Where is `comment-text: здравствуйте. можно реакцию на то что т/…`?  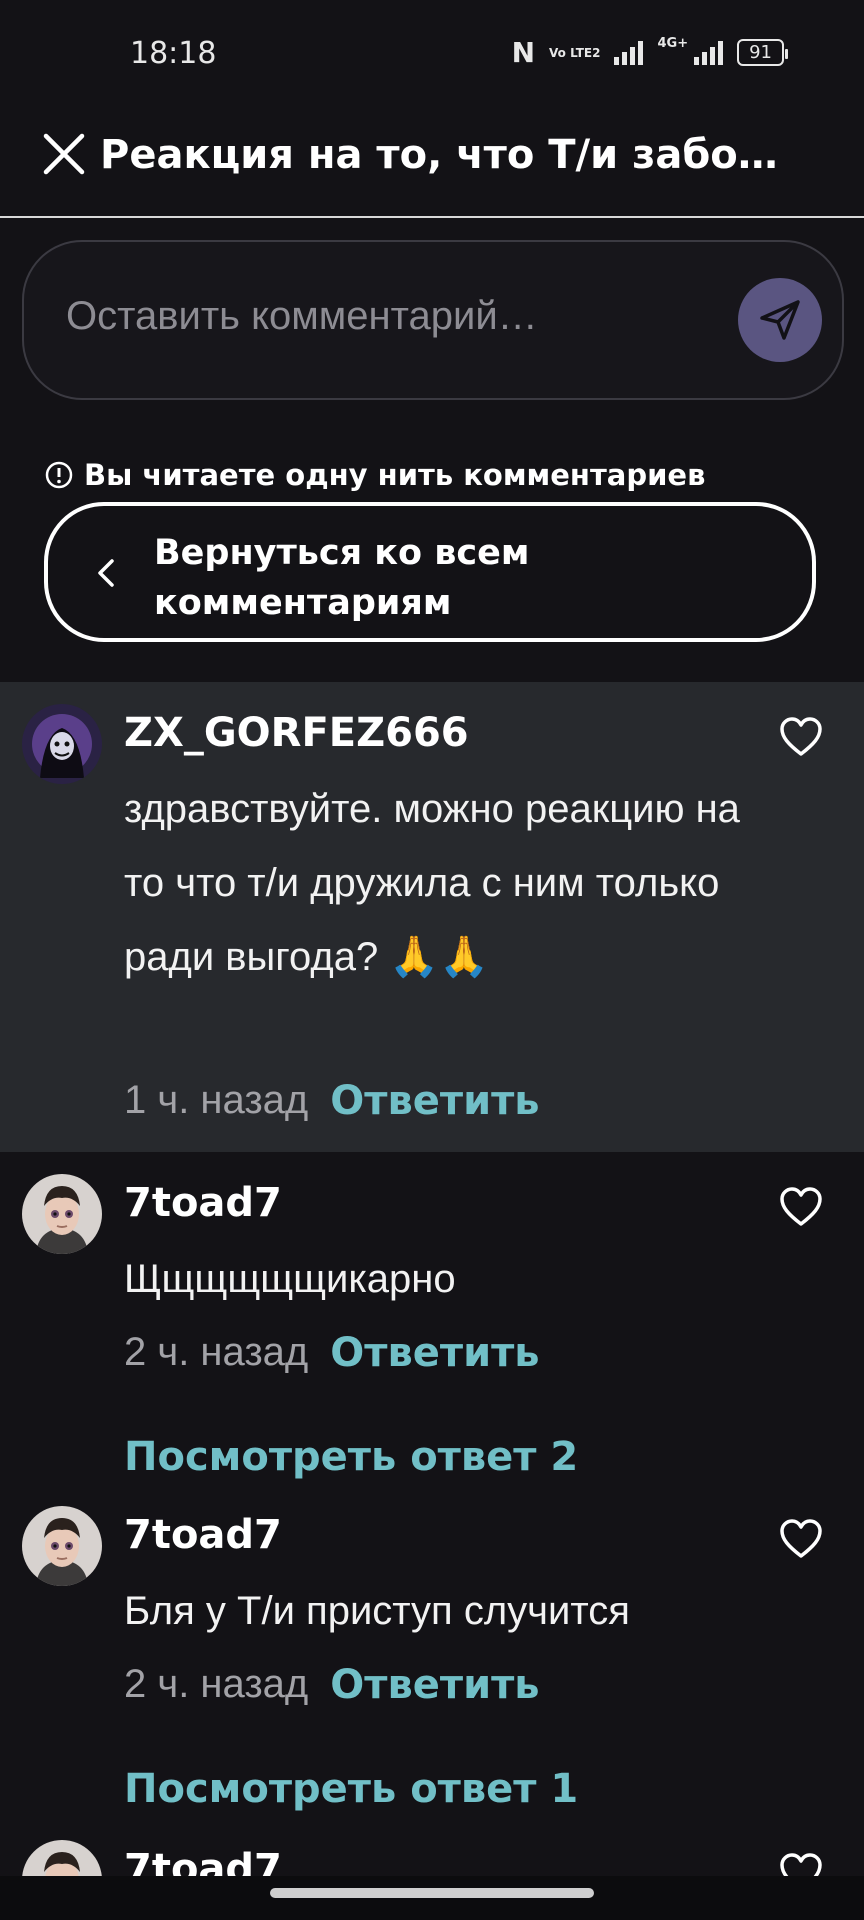 comment-text: здравствуйте. можно реакцию на то что т/… is located at coordinates (432, 883).